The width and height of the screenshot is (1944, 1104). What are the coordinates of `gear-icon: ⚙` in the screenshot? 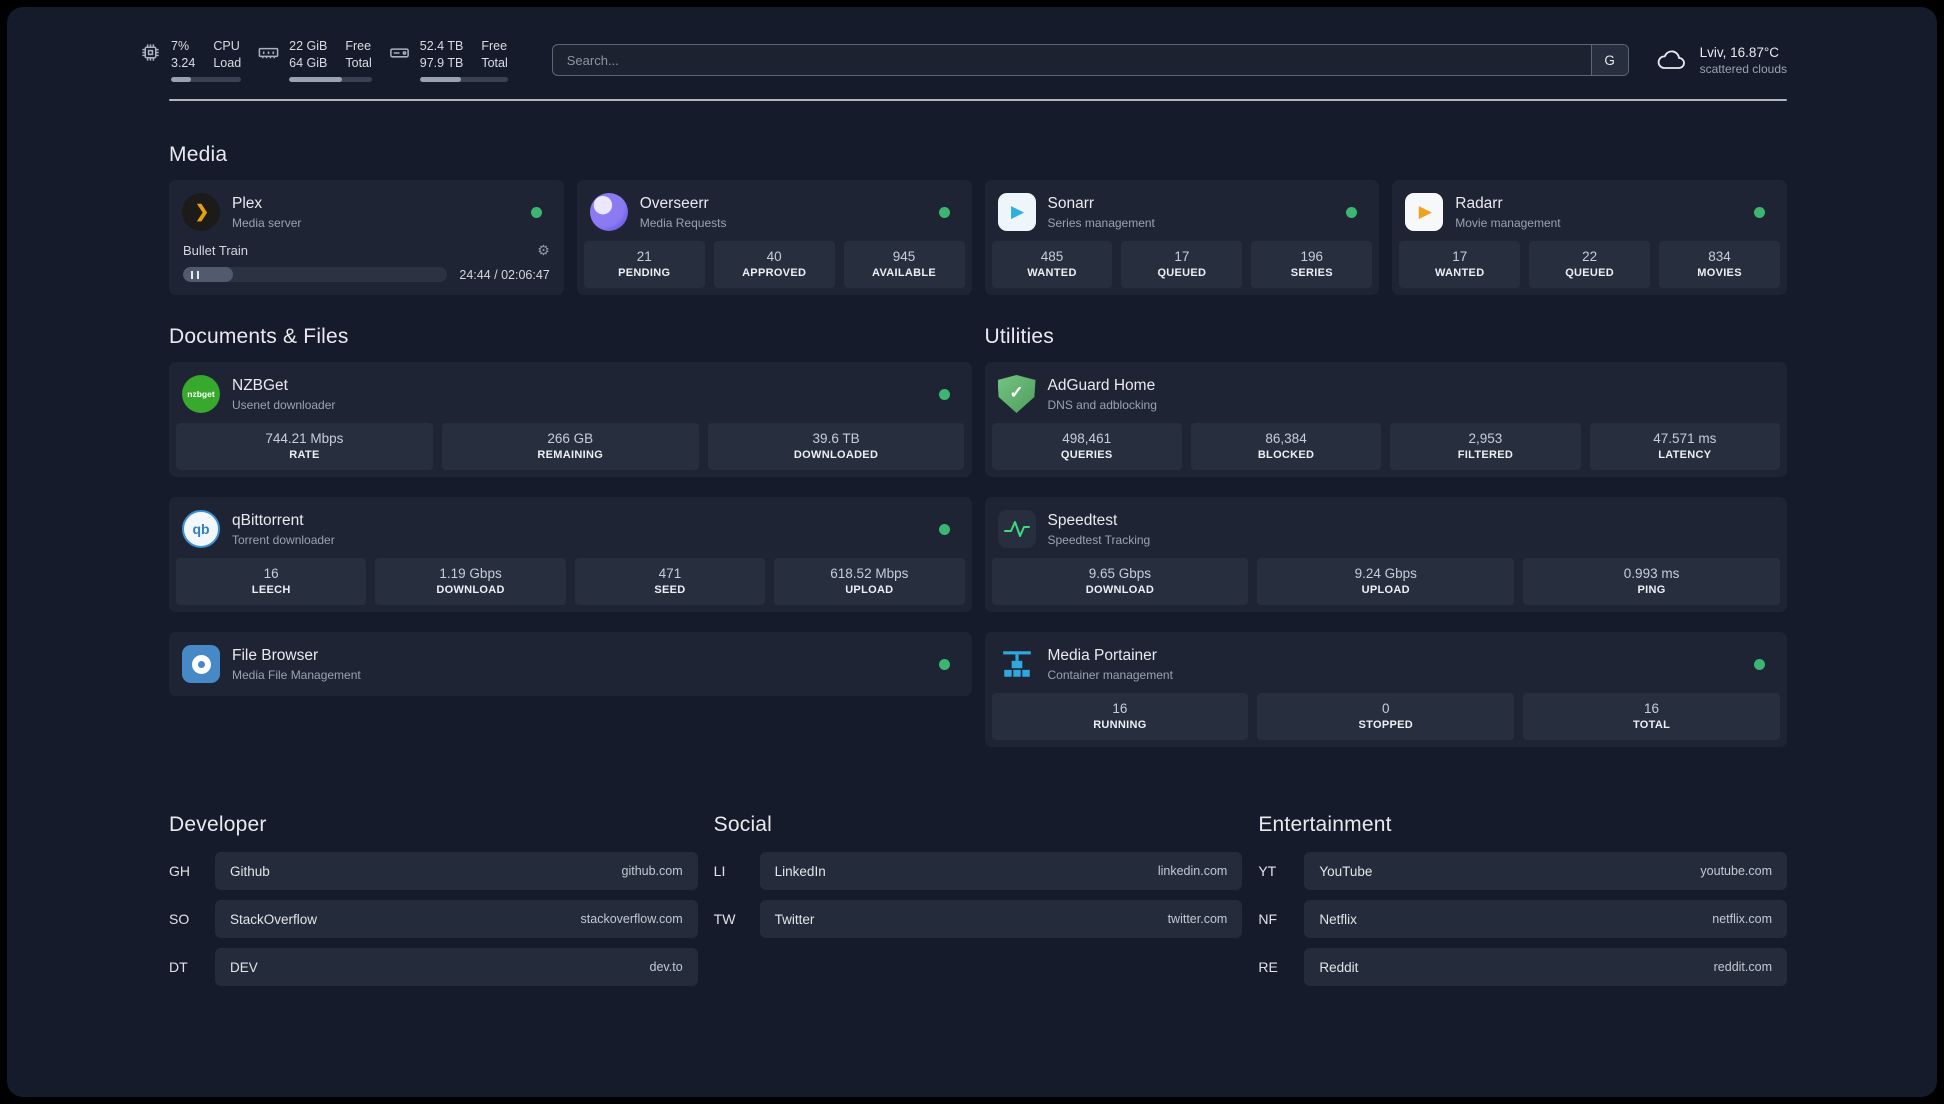 It's located at (543, 250).